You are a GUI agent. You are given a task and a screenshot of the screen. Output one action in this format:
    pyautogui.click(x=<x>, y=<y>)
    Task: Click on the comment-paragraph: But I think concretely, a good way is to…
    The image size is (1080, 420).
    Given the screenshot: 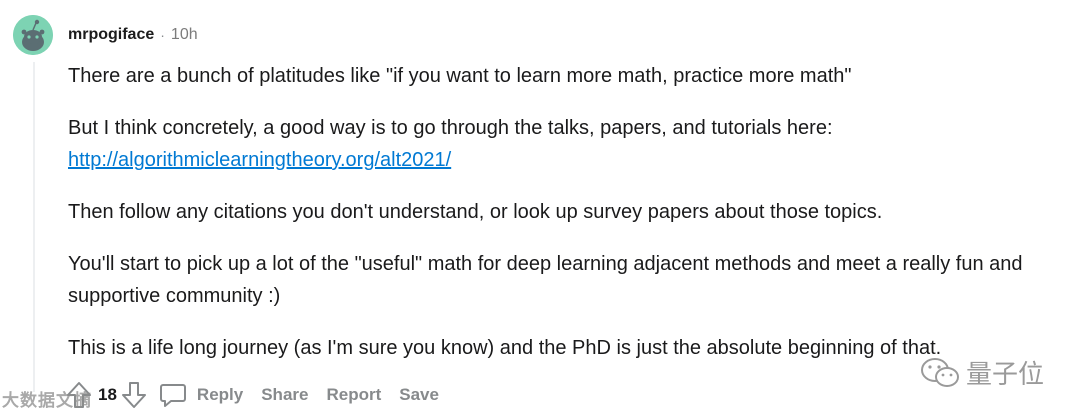 What is the action you would take?
    pyautogui.click(x=563, y=144)
    